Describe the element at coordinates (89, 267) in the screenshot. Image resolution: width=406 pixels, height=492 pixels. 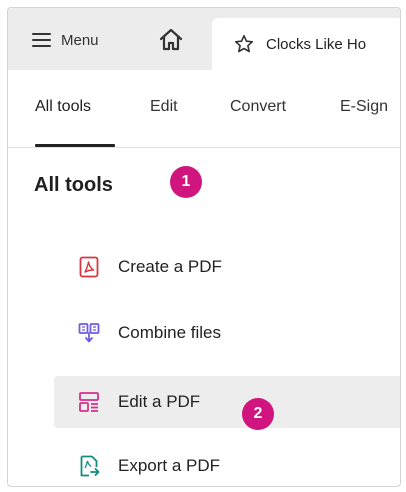
I see `create-pdf-icon` at that location.